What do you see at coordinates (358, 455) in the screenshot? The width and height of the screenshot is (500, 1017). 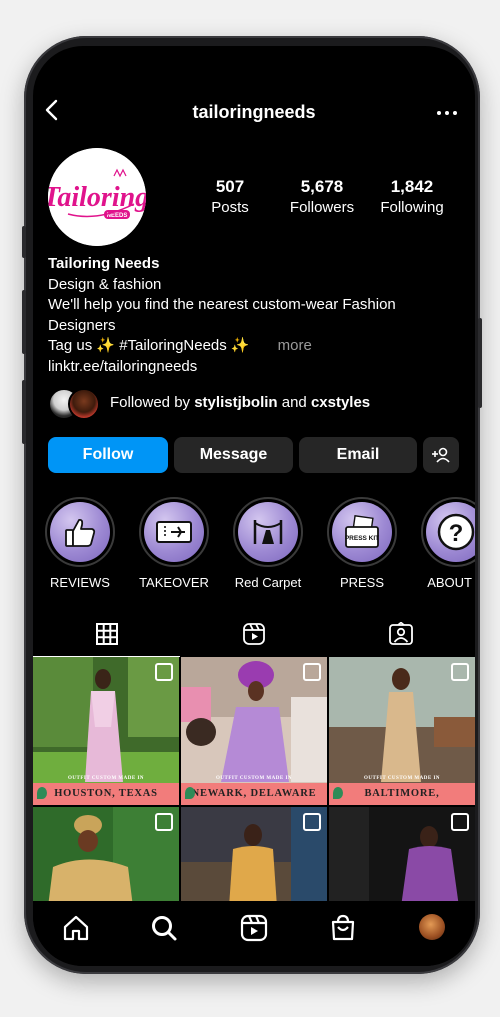 I see `email-button: Email` at bounding box center [358, 455].